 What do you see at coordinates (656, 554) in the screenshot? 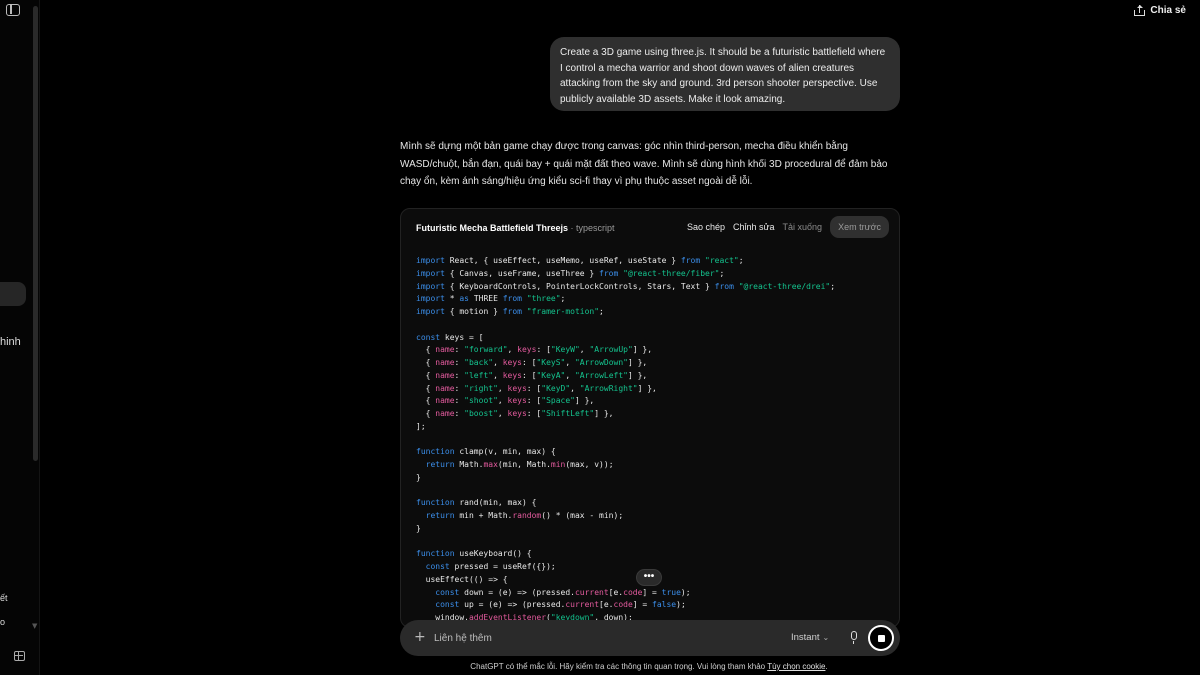
I see `code-line: function useKeyboard() {` at bounding box center [656, 554].